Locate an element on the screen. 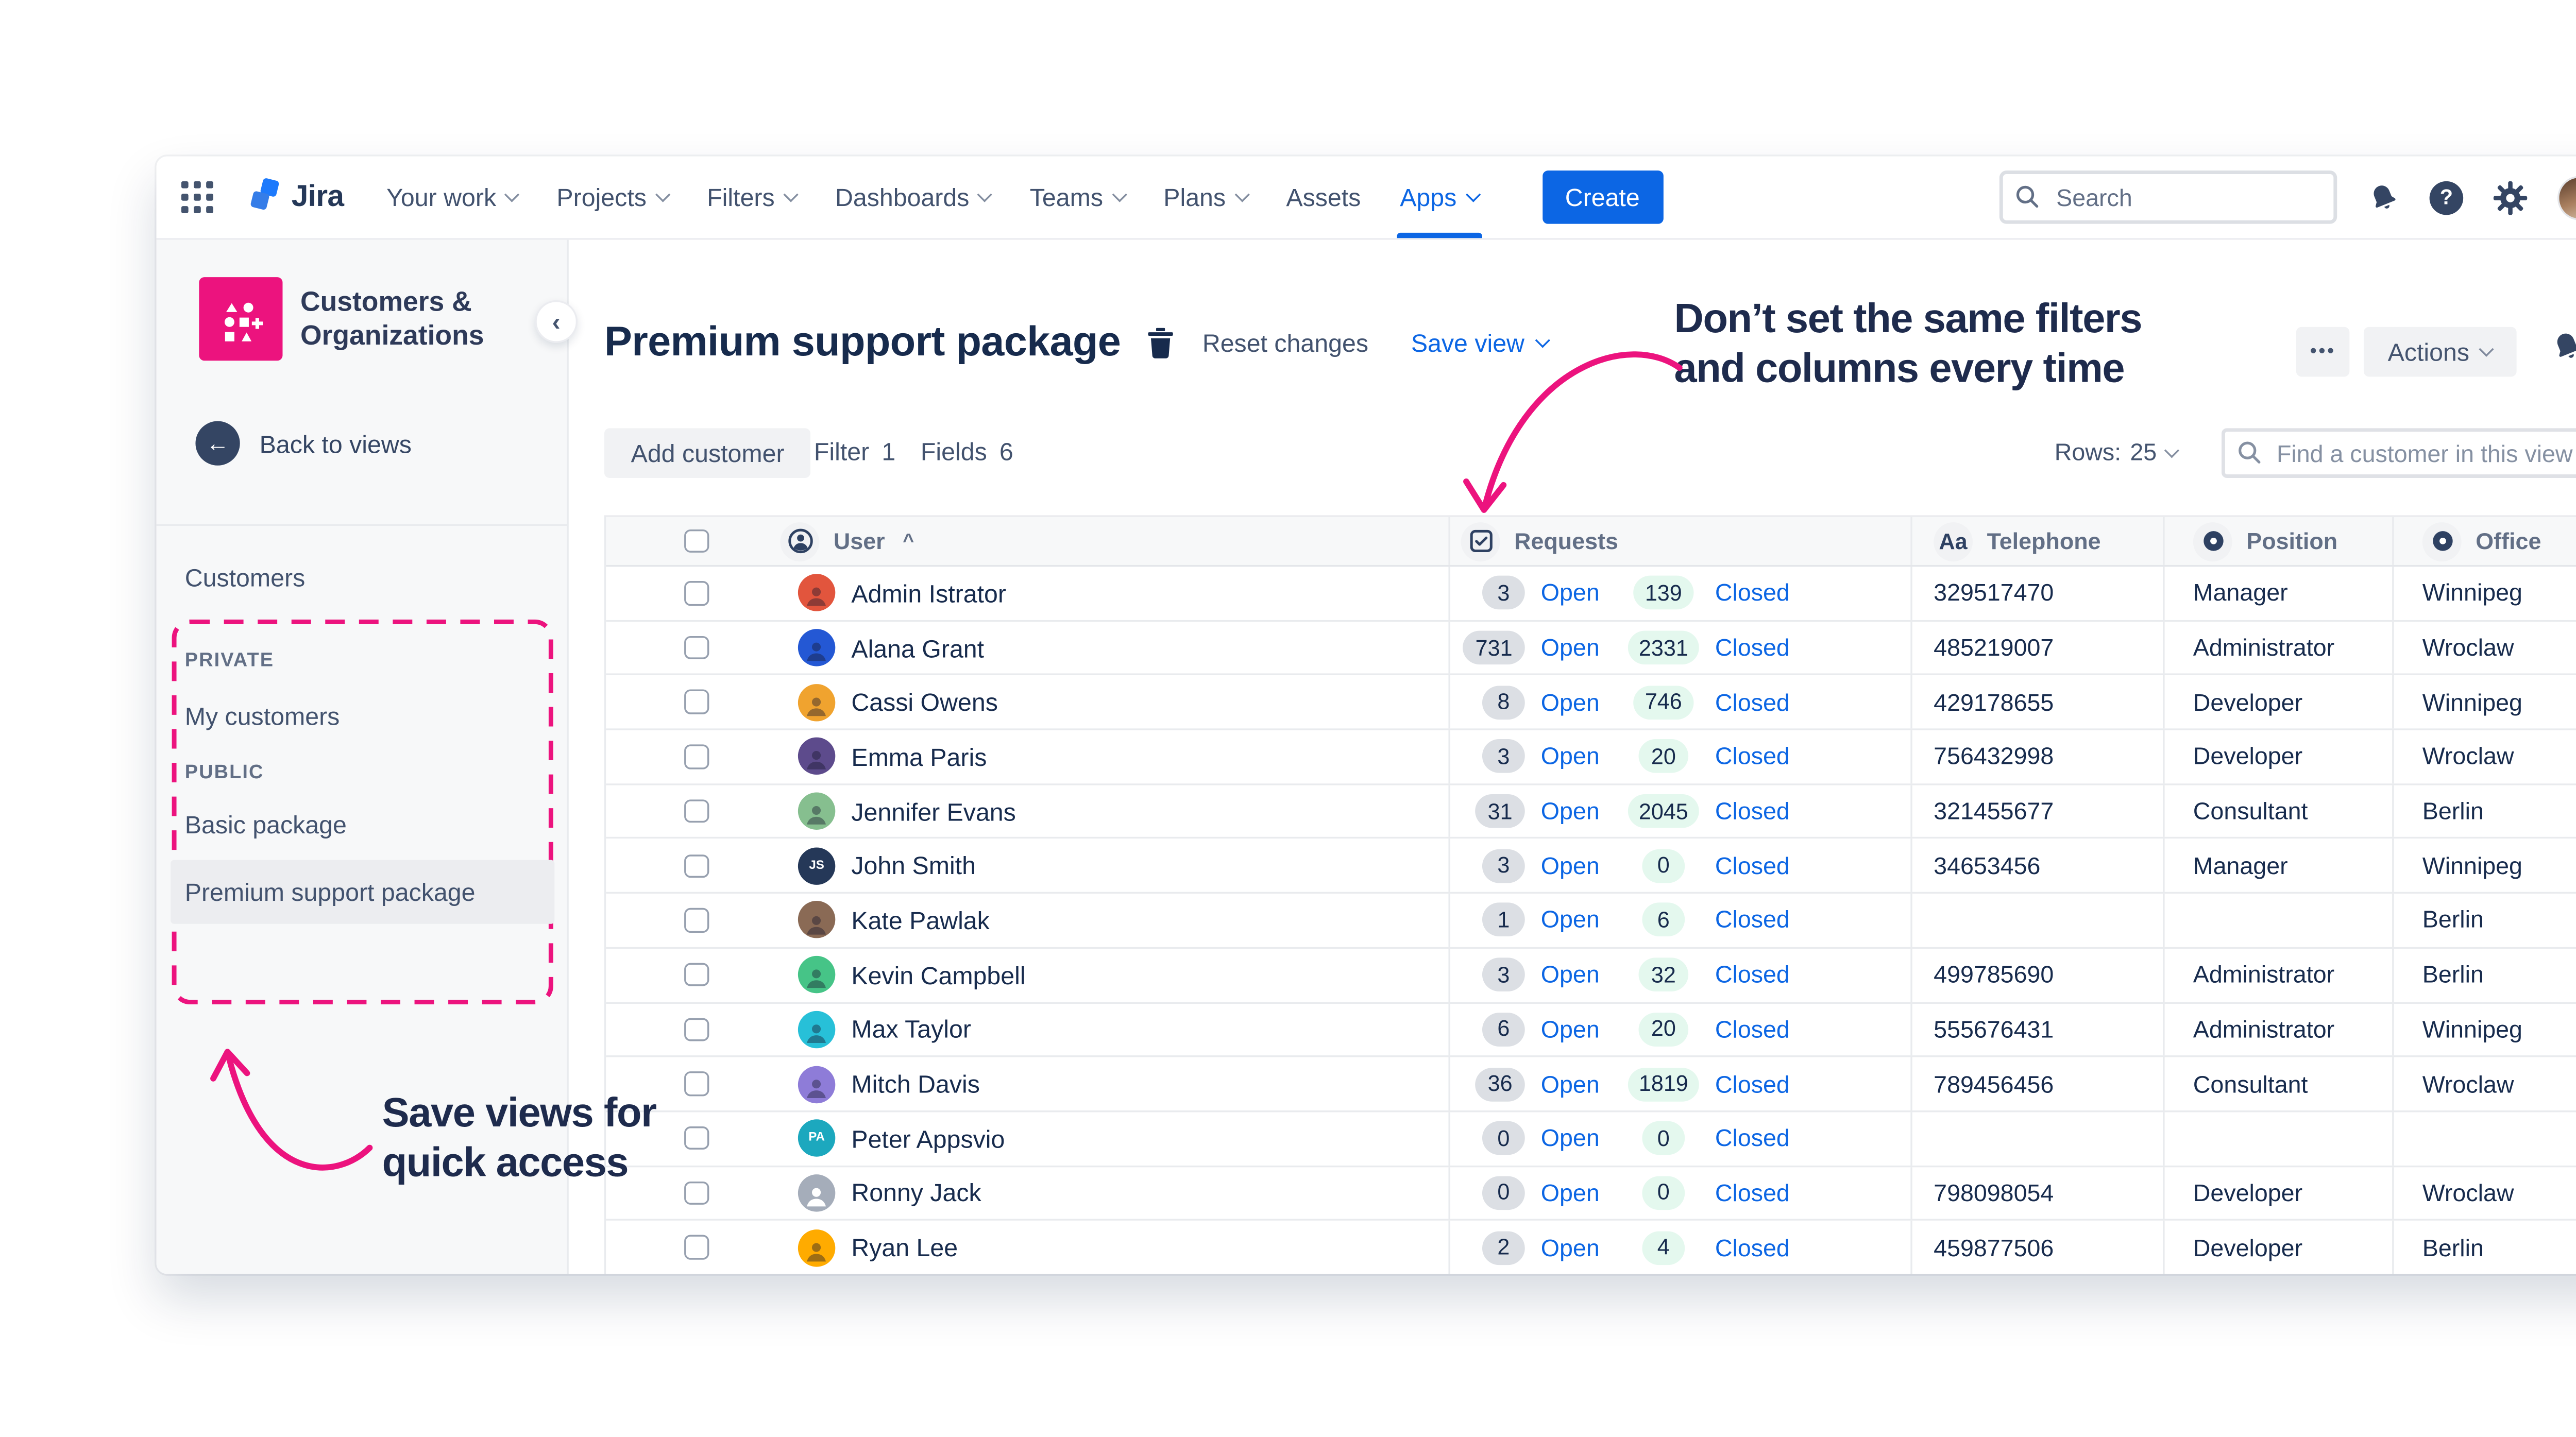 This screenshot has height=1437, width=2576. select-all-checkbox is located at coordinates (696, 541).